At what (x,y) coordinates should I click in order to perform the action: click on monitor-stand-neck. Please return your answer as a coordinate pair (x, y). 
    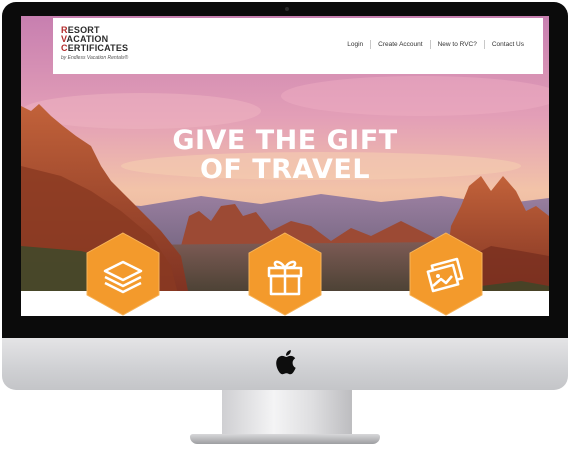
    Looking at the image, I should click on (287, 413).